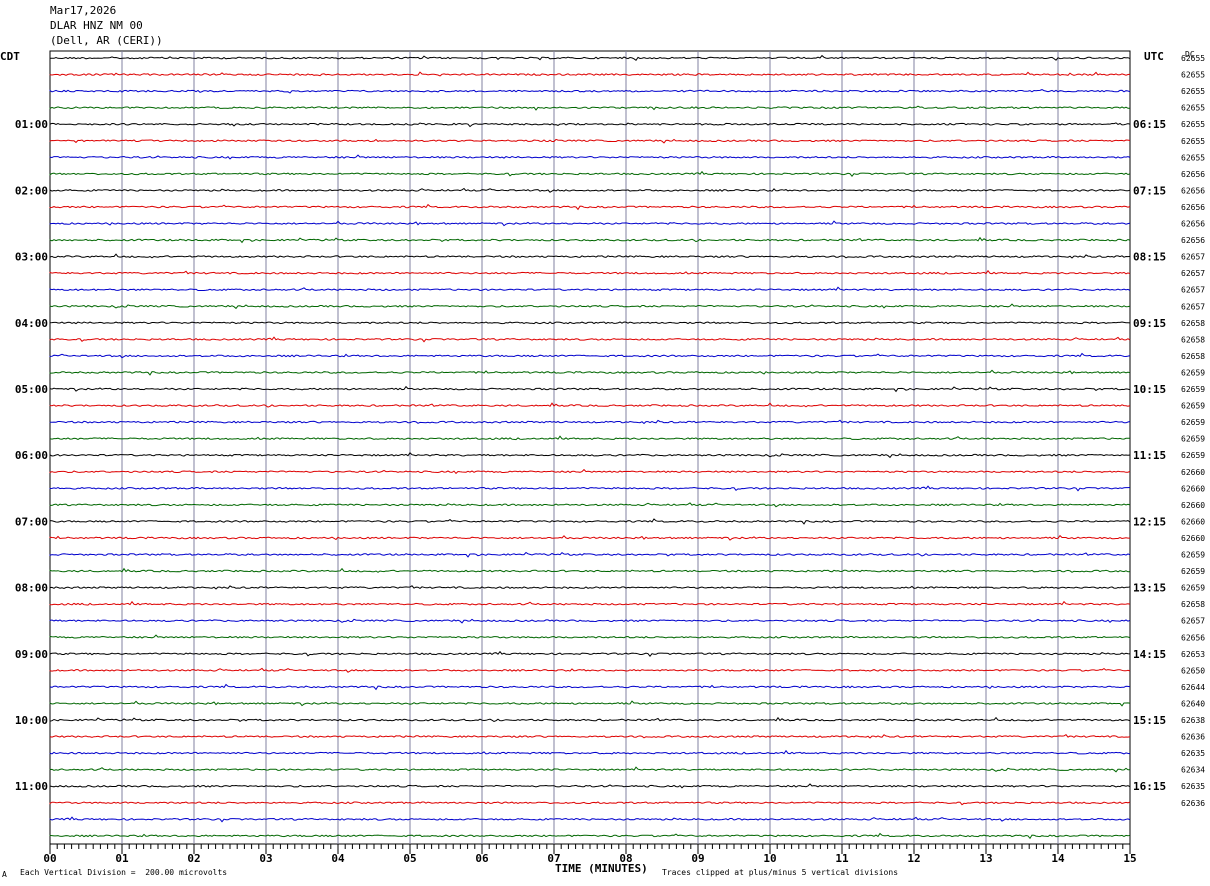 This screenshot has height=886, width=1210. I want to click on right-hour-label: 16:15, so click(1149, 786).